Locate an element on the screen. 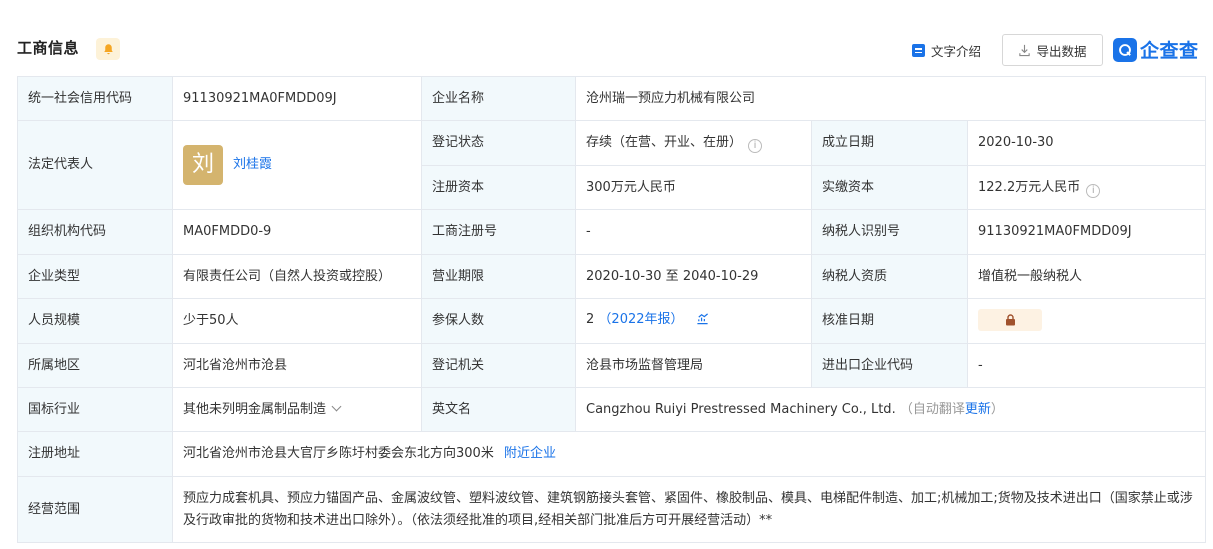 This screenshot has width=1213, height=549. document-icon is located at coordinates (918, 50).